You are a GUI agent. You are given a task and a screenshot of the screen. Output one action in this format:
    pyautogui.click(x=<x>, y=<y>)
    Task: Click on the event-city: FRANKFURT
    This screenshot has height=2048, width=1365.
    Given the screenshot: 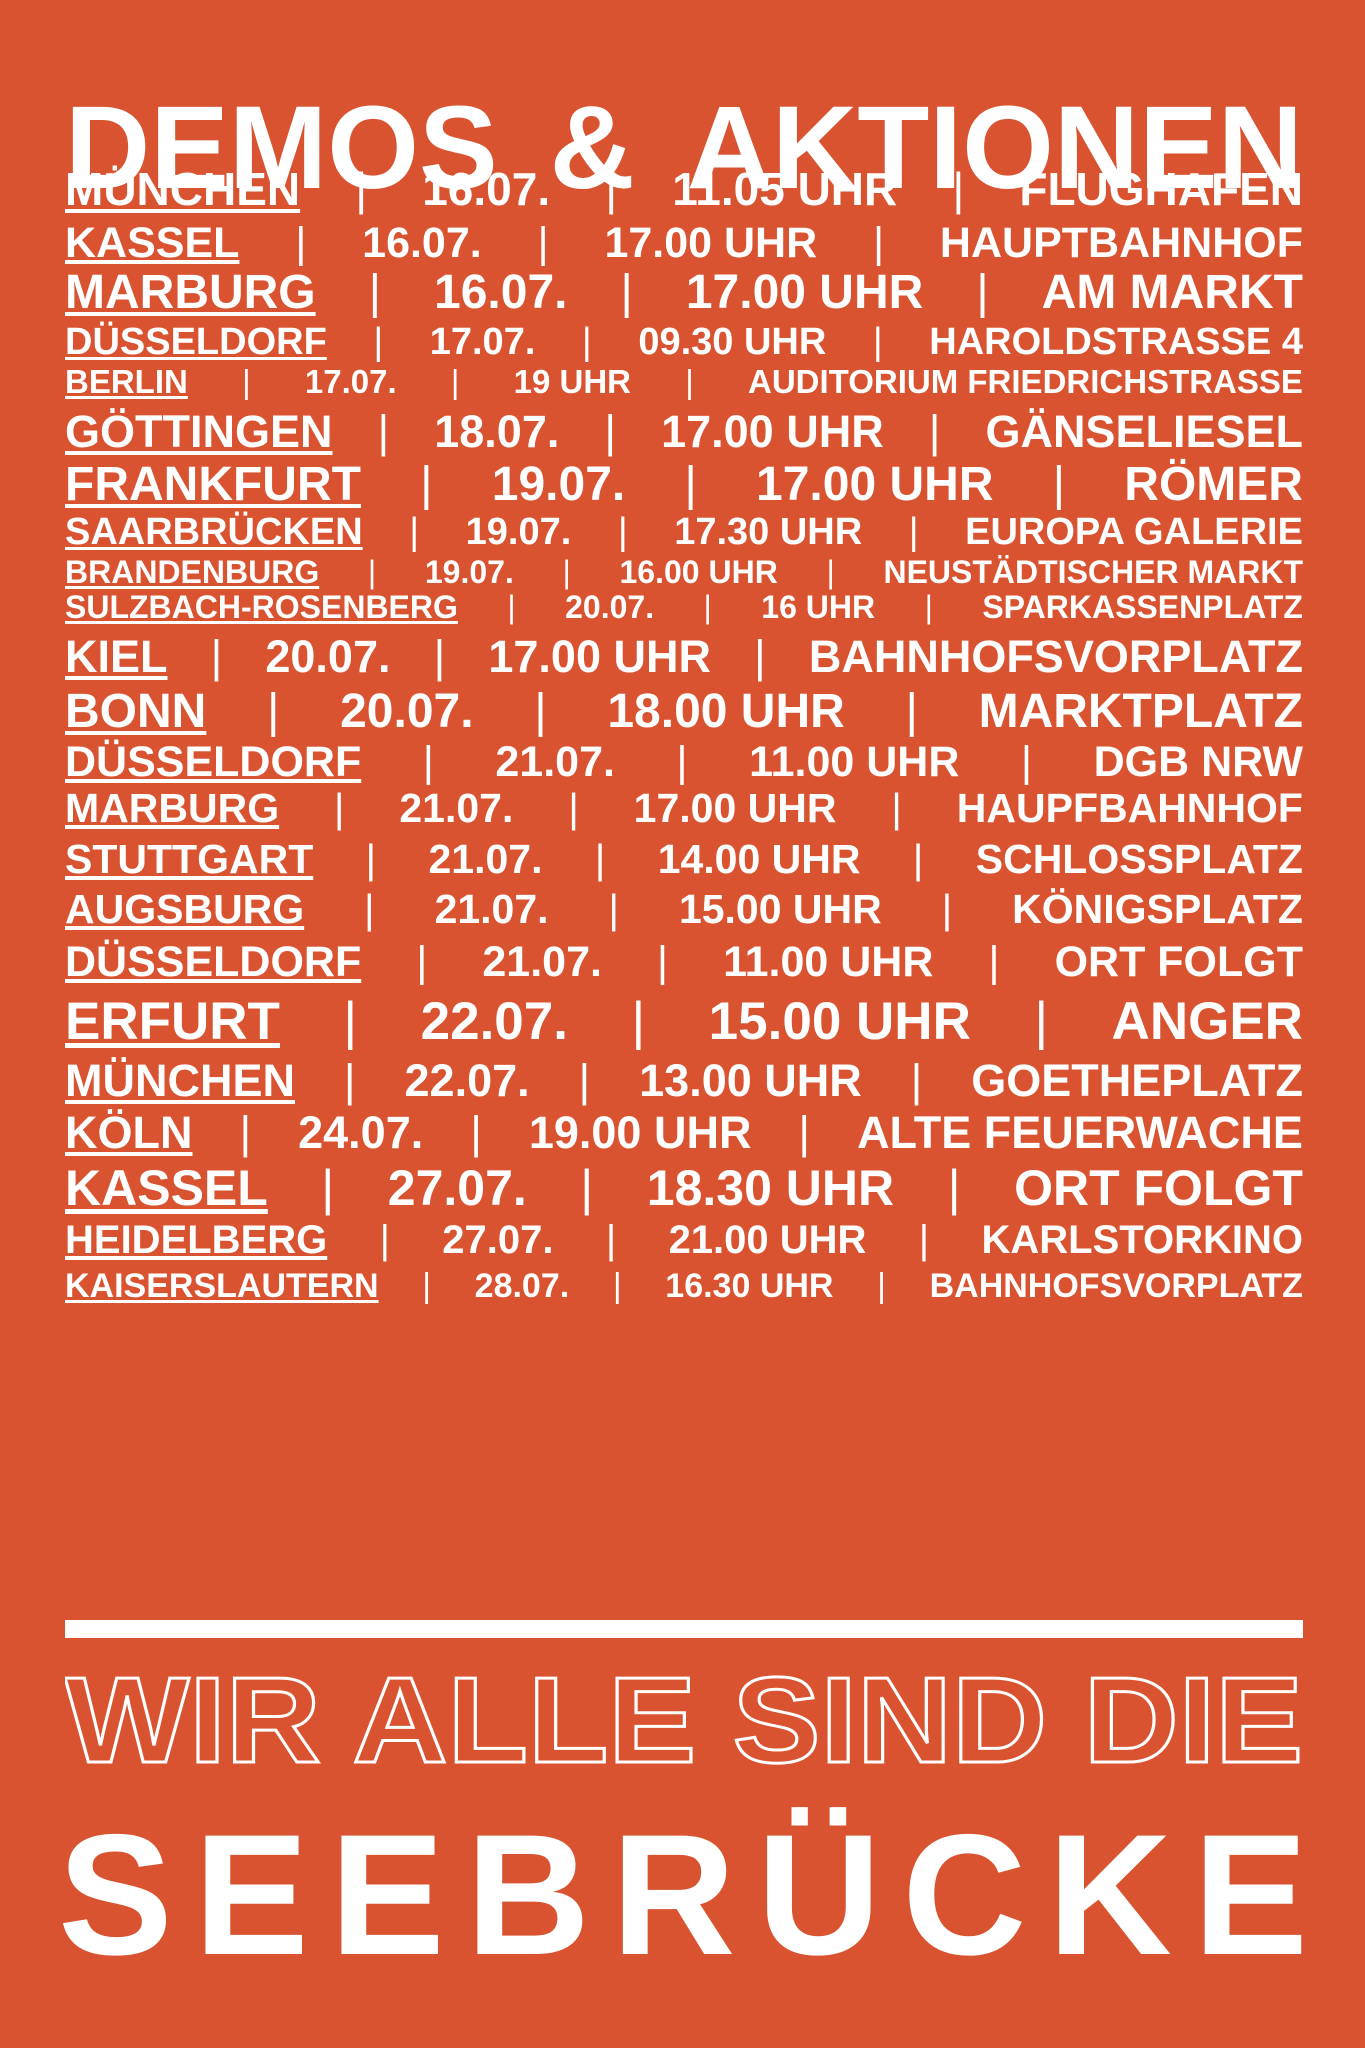 What is the action you would take?
    pyautogui.click(x=213, y=484)
    